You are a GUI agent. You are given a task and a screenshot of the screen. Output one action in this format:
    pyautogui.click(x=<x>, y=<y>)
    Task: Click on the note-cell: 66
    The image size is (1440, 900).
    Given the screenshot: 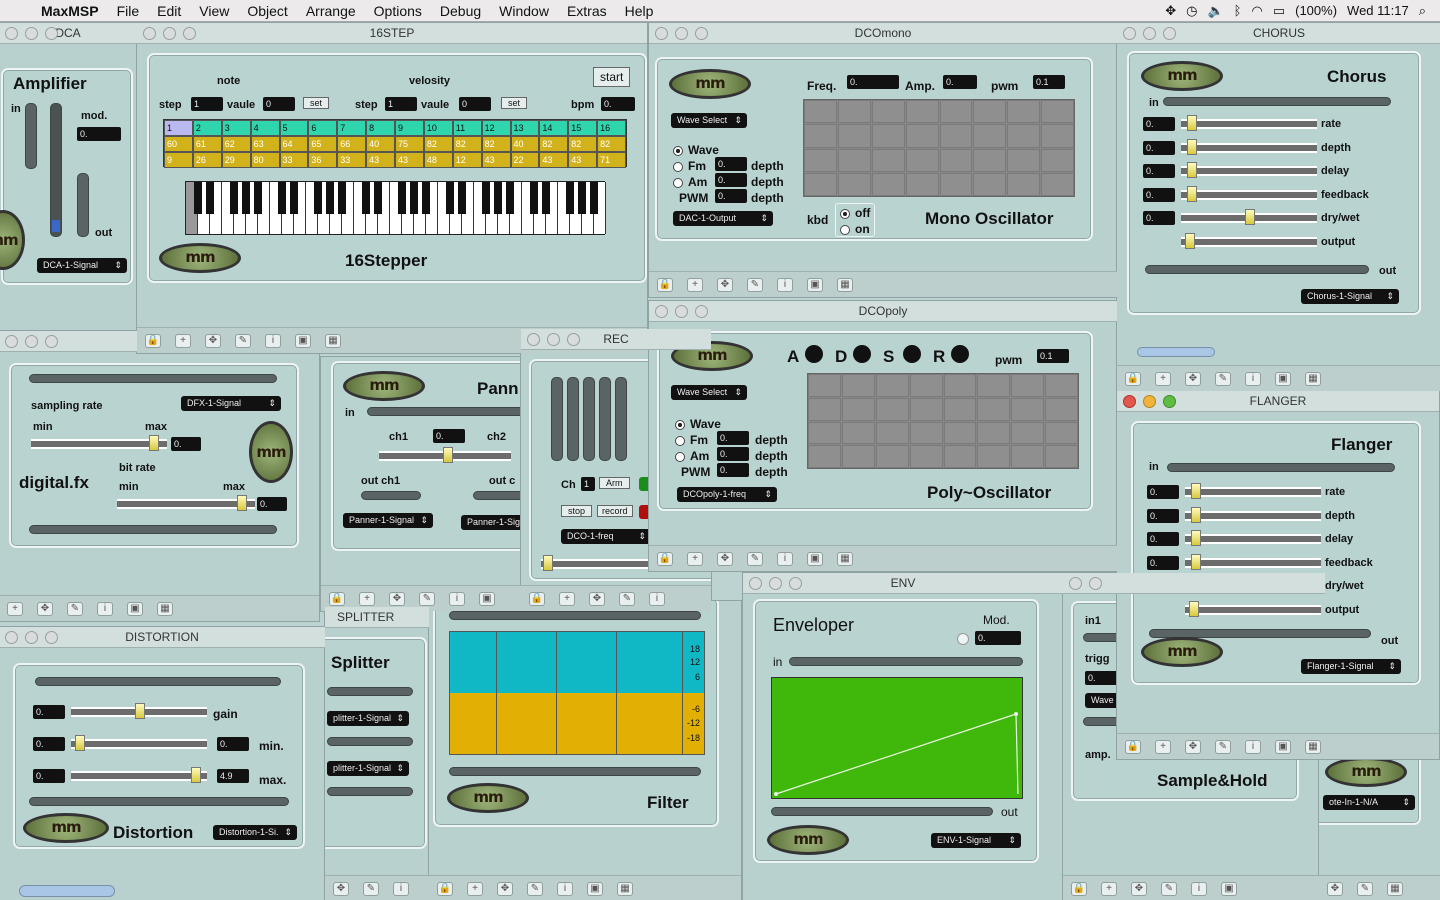 What is the action you would take?
    pyautogui.click(x=352, y=144)
    